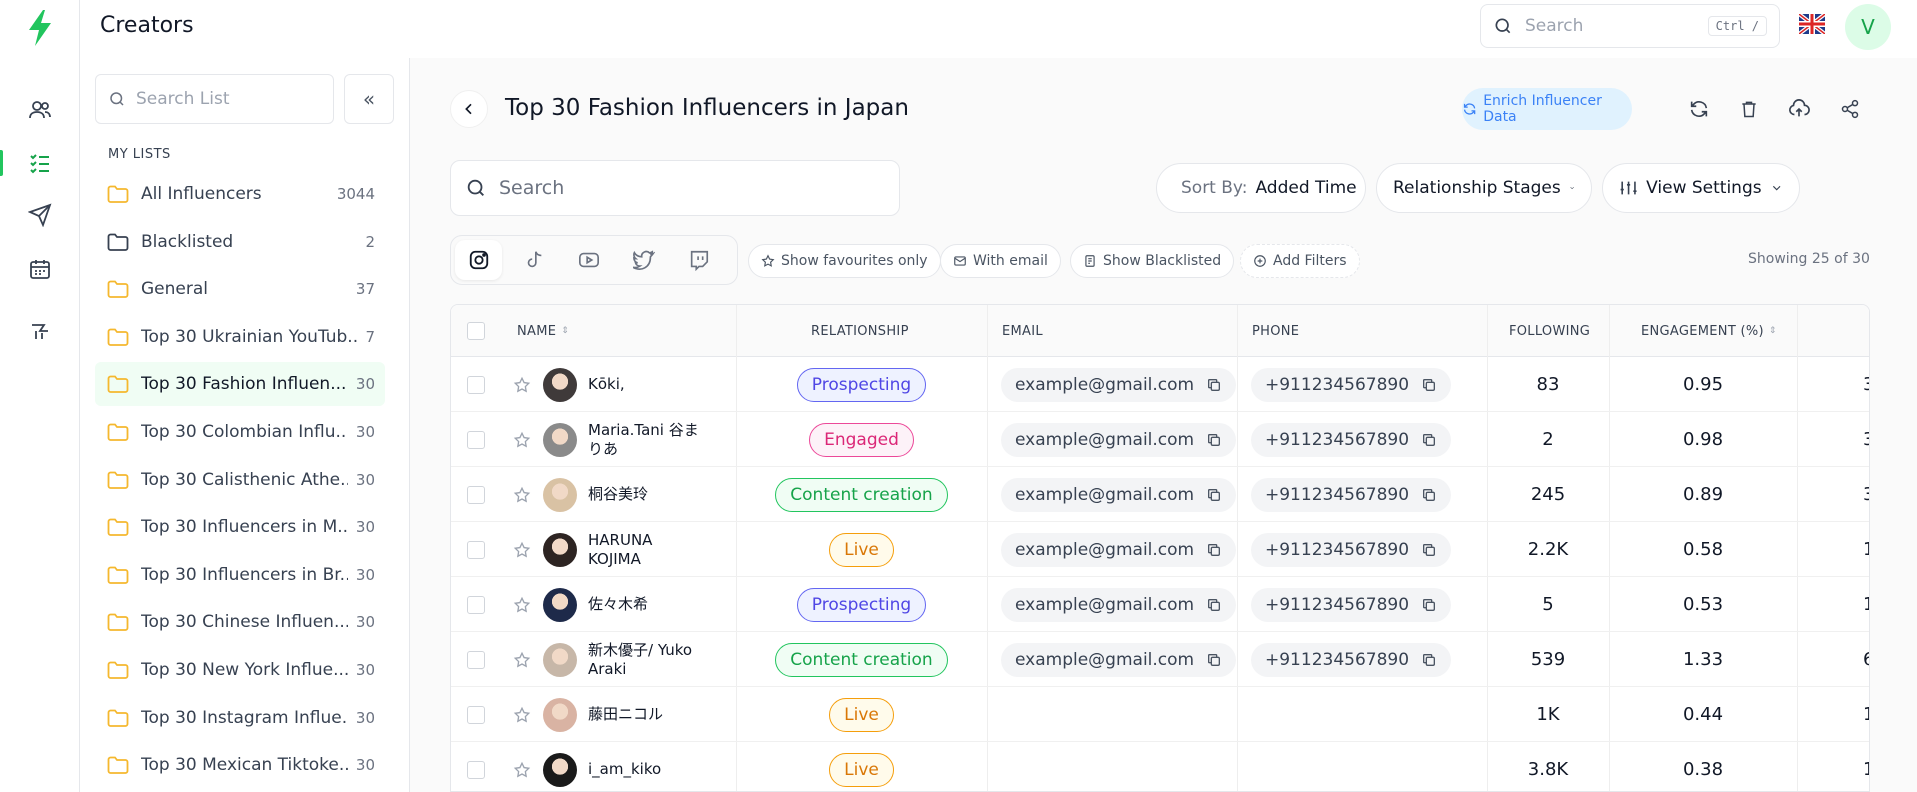 The height and width of the screenshot is (792, 1917). What do you see at coordinates (1160, 714) in the screenshot?
I see `table-row: 藤田ニコル Live 1K 0.44 1` at bounding box center [1160, 714].